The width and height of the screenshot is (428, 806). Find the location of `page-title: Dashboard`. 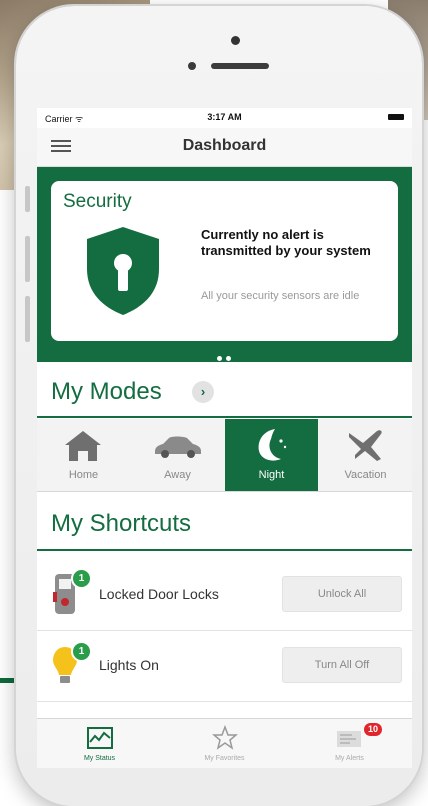

page-title: Dashboard is located at coordinates (224, 145).